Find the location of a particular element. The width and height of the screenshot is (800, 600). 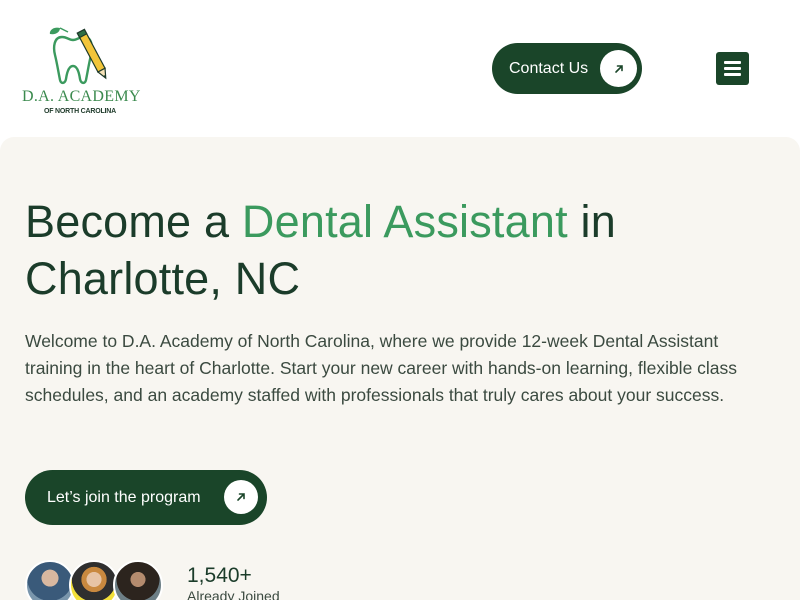

contact-us-button: Contact Us is located at coordinates (567, 68).